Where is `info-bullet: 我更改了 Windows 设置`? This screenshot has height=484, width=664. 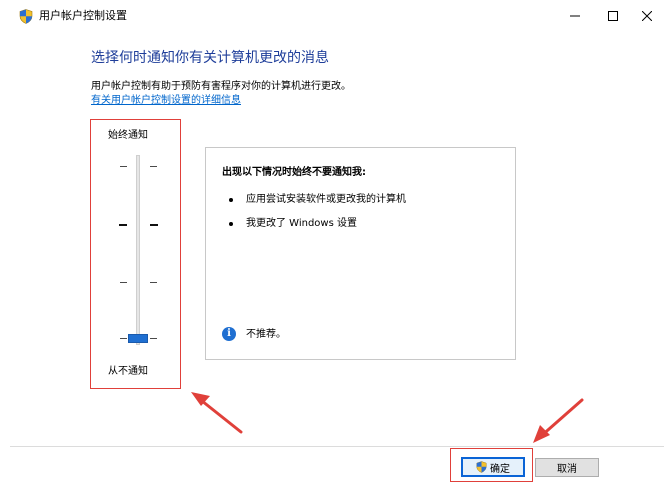
info-bullet: 我更改了 Windows 设置 is located at coordinates (301, 223).